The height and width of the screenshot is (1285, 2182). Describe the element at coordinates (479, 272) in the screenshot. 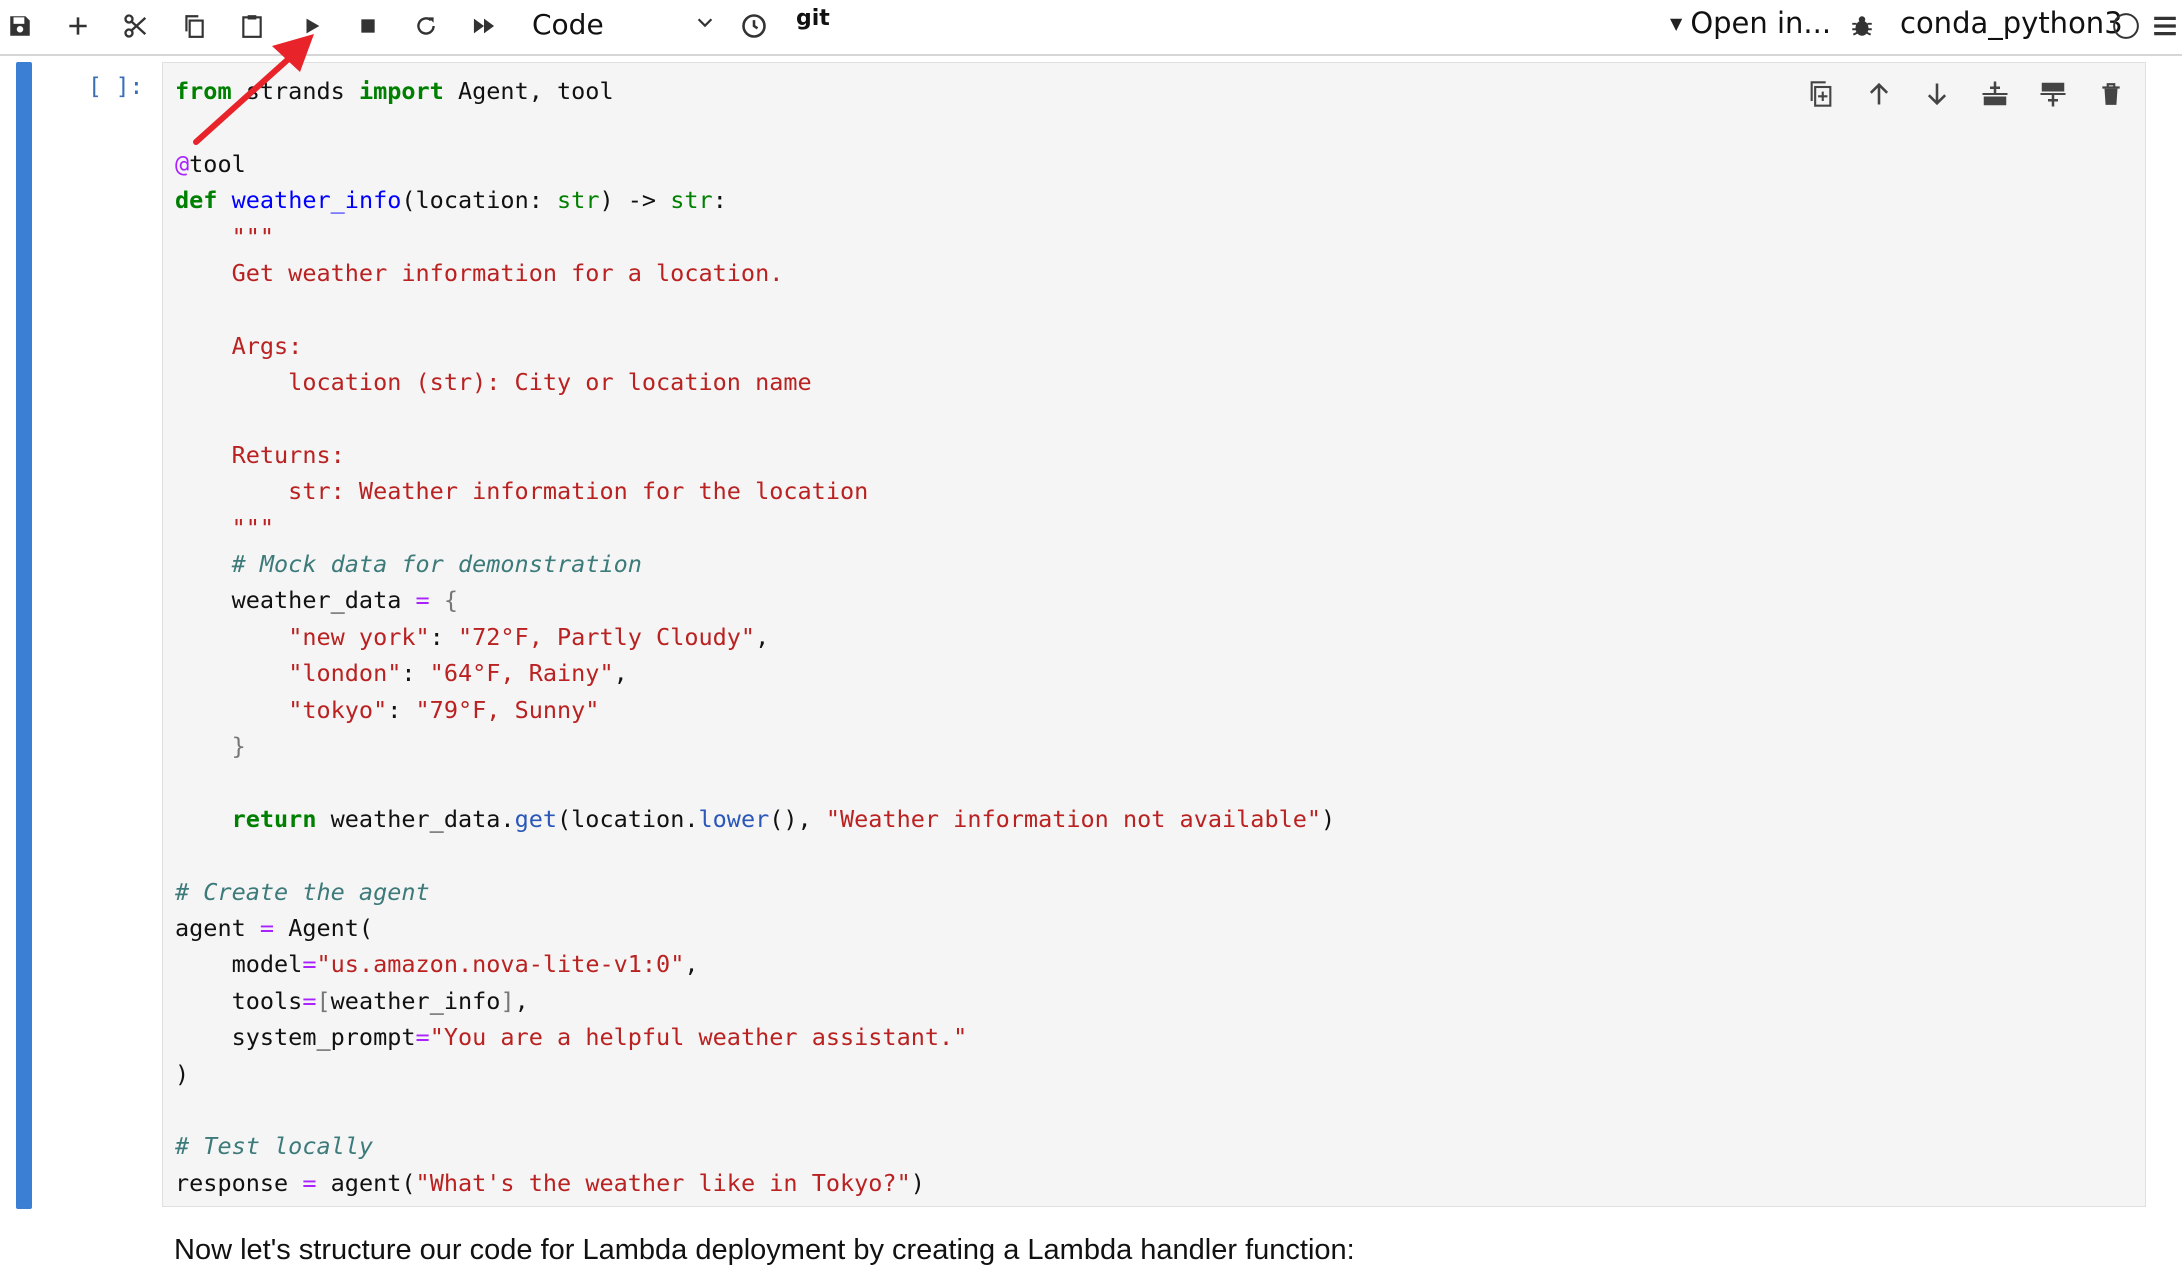

I see `code-line: Get weather information for a location.` at that location.